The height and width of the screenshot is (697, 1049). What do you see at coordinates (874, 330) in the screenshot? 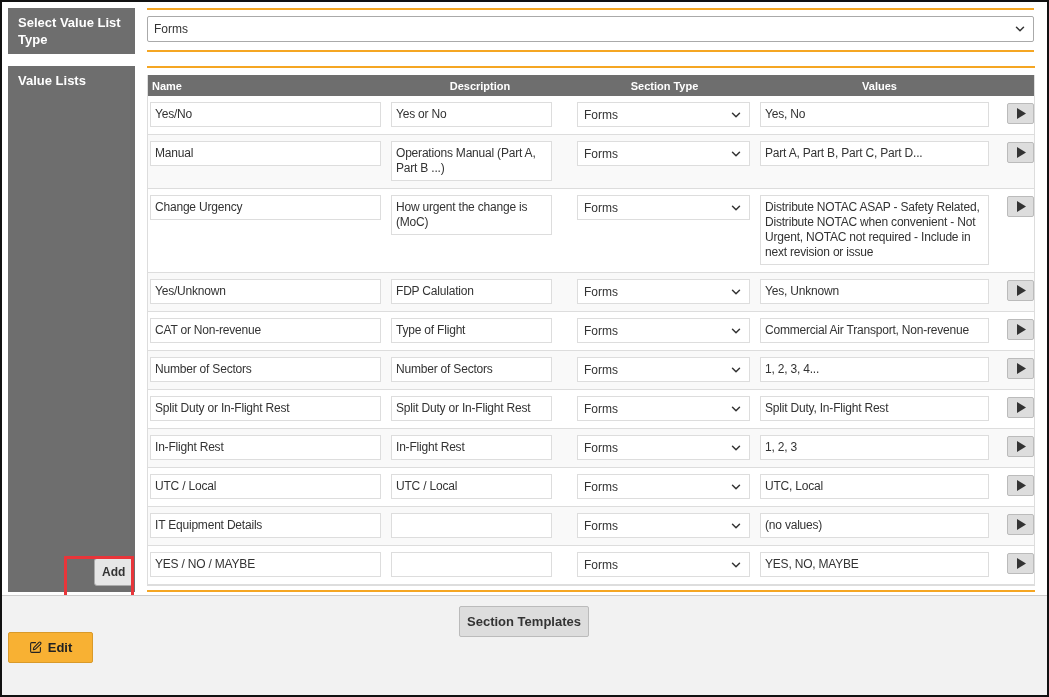
I see `values-field: Commercial Air Transport, Non-revenue` at bounding box center [874, 330].